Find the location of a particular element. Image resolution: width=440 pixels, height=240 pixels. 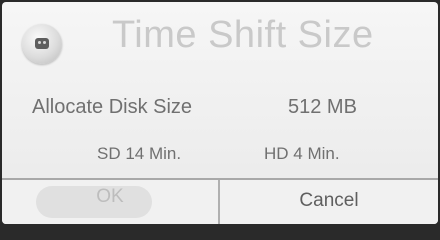

tv-mascot-icon is located at coordinates (42, 44).